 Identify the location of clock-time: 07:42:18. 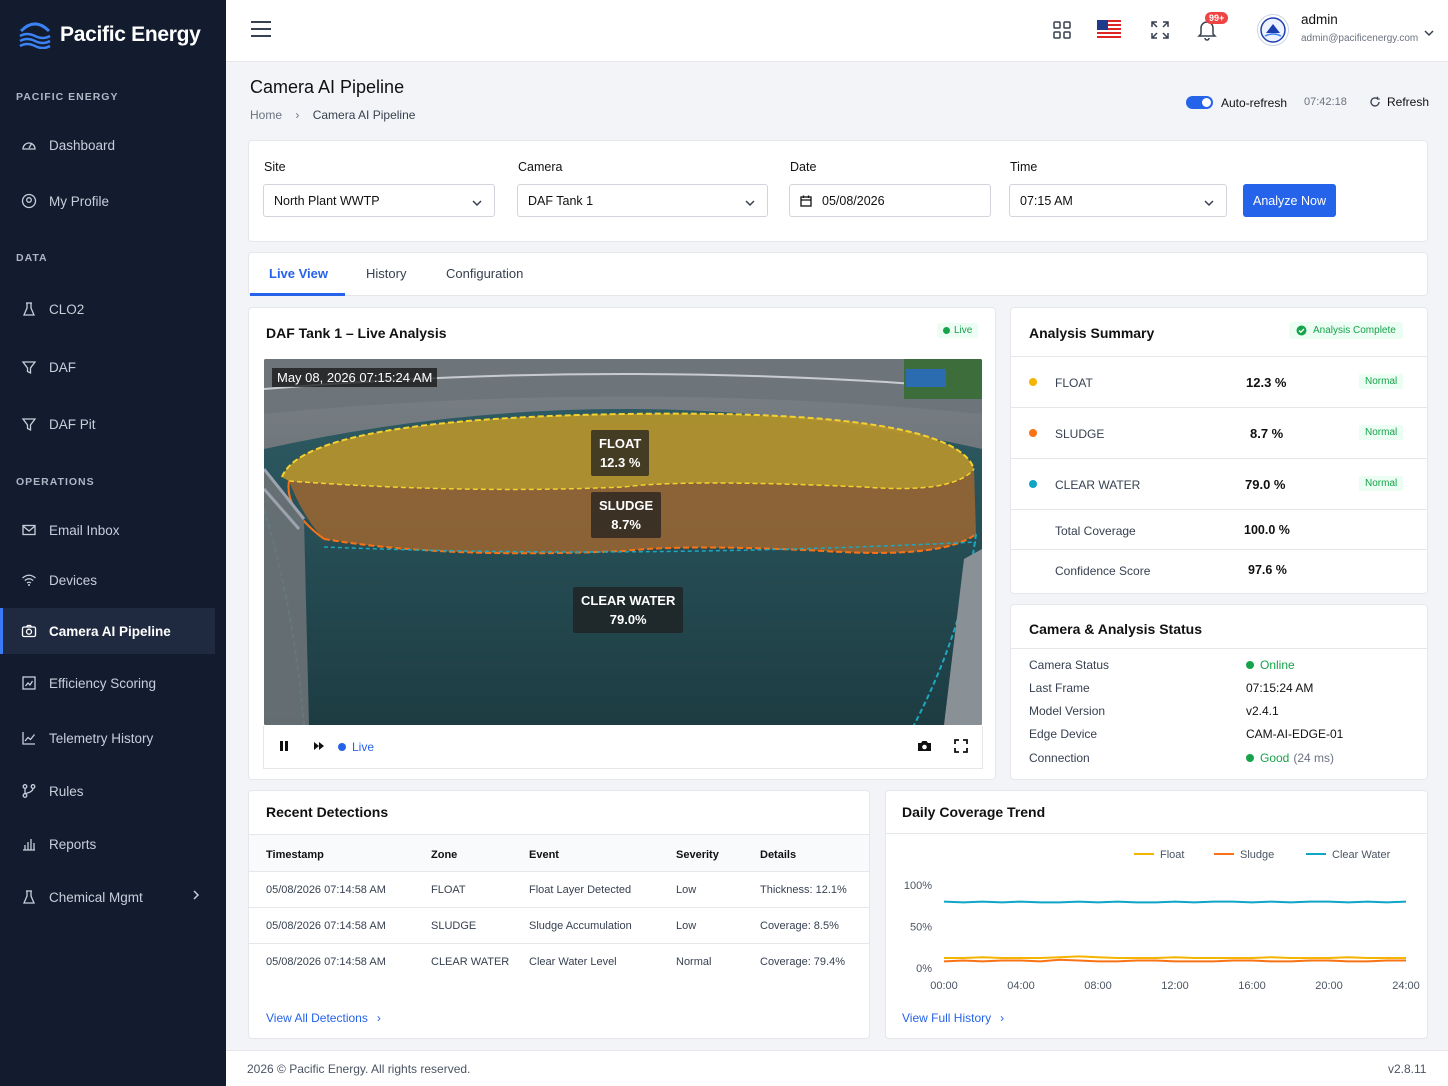
(1325, 102).